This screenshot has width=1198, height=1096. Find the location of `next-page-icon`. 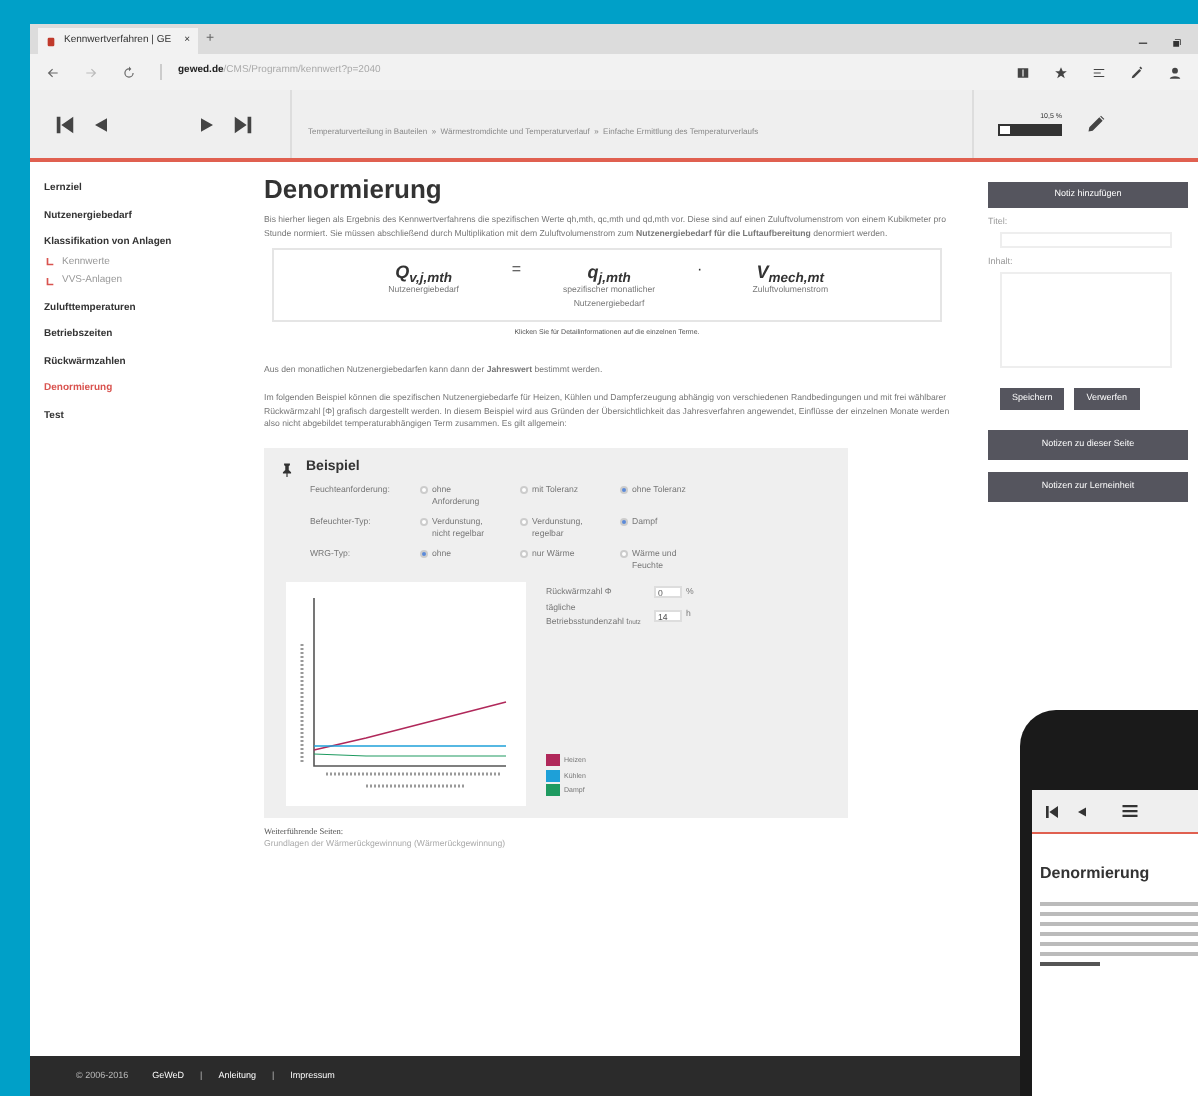

next-page-icon is located at coordinates (207, 124).